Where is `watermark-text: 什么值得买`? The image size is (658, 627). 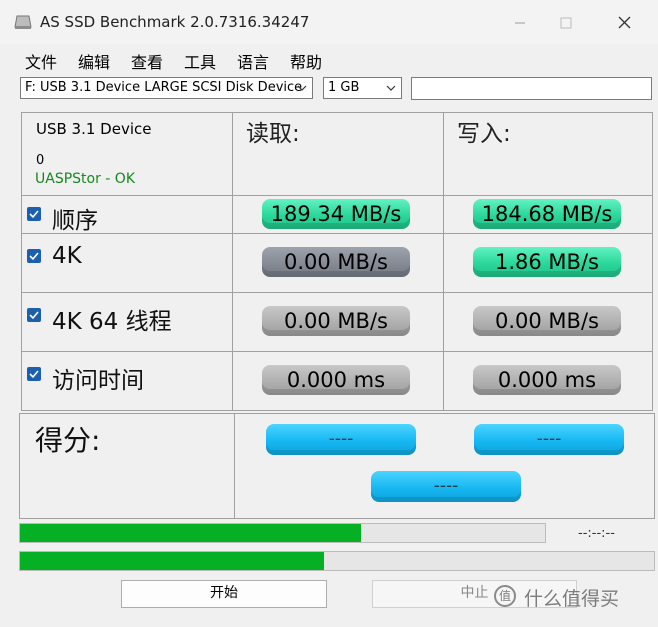 watermark-text: 什么值得买 is located at coordinates (572, 599).